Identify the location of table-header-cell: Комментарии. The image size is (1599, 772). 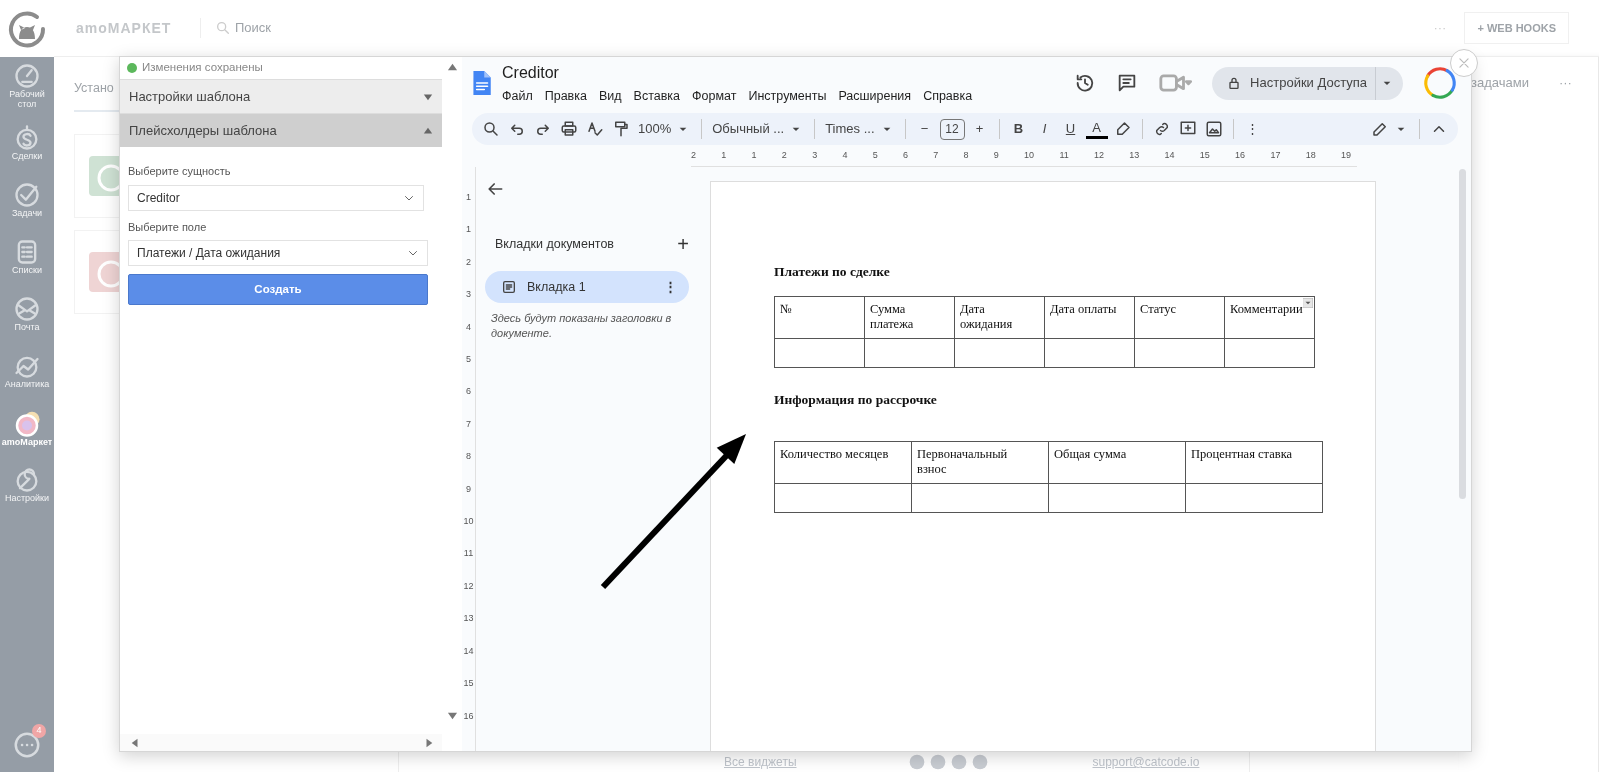
(1269, 317).